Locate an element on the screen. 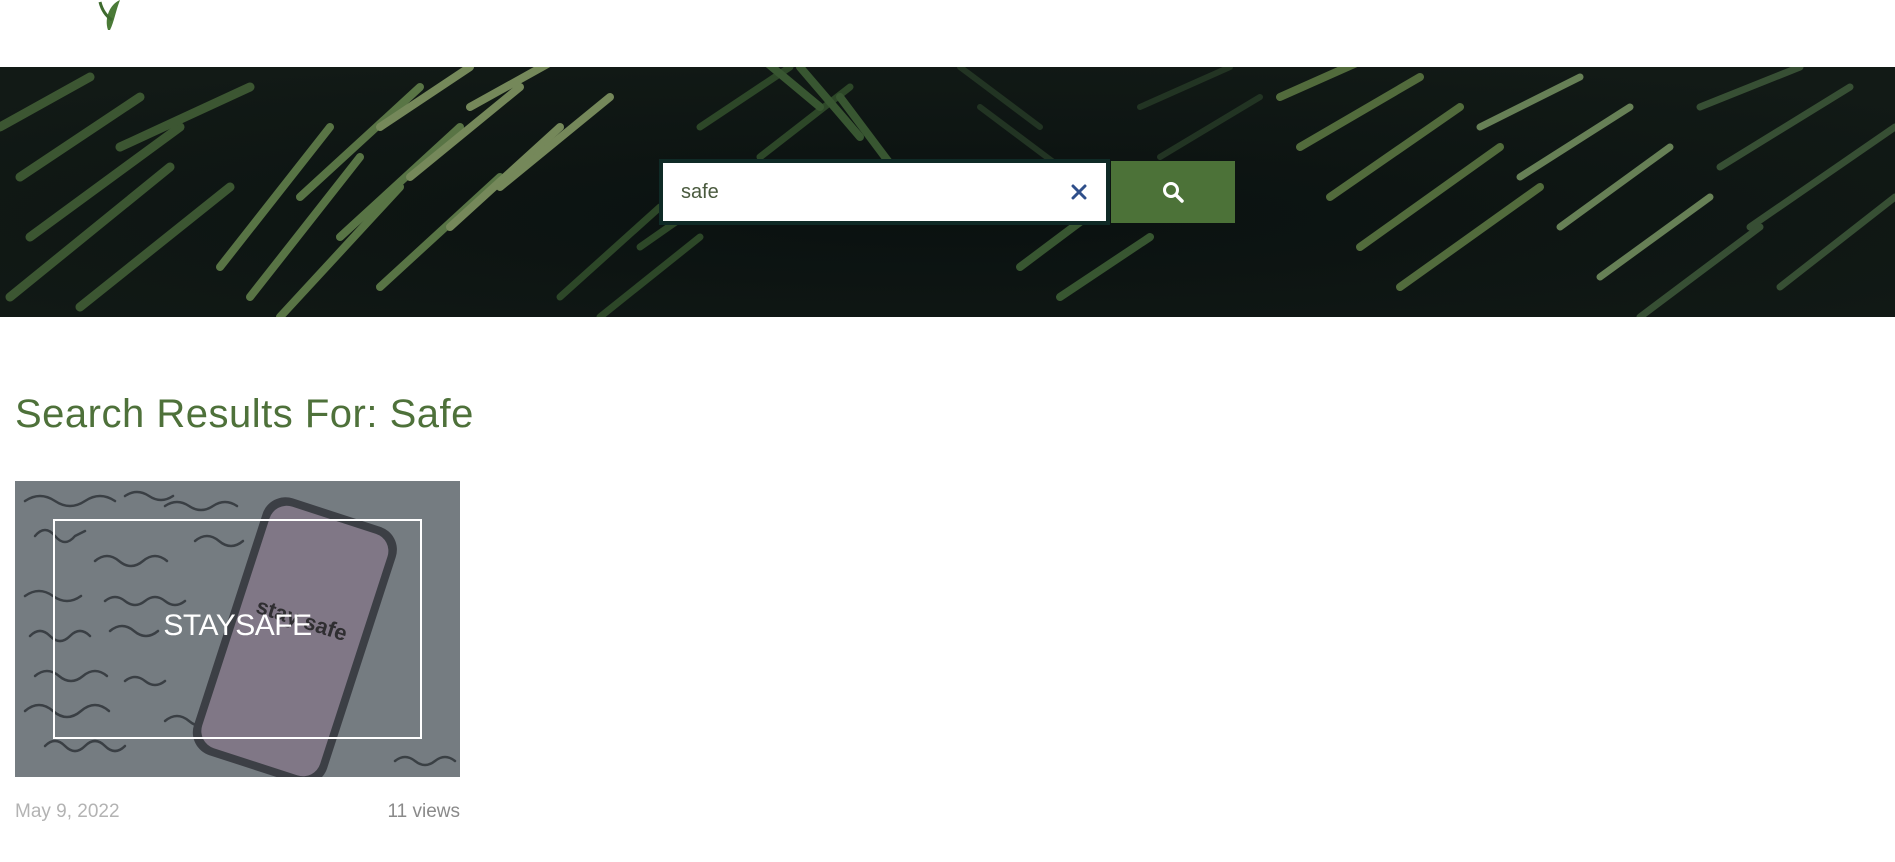  card-views: 11 views is located at coordinates (423, 811).